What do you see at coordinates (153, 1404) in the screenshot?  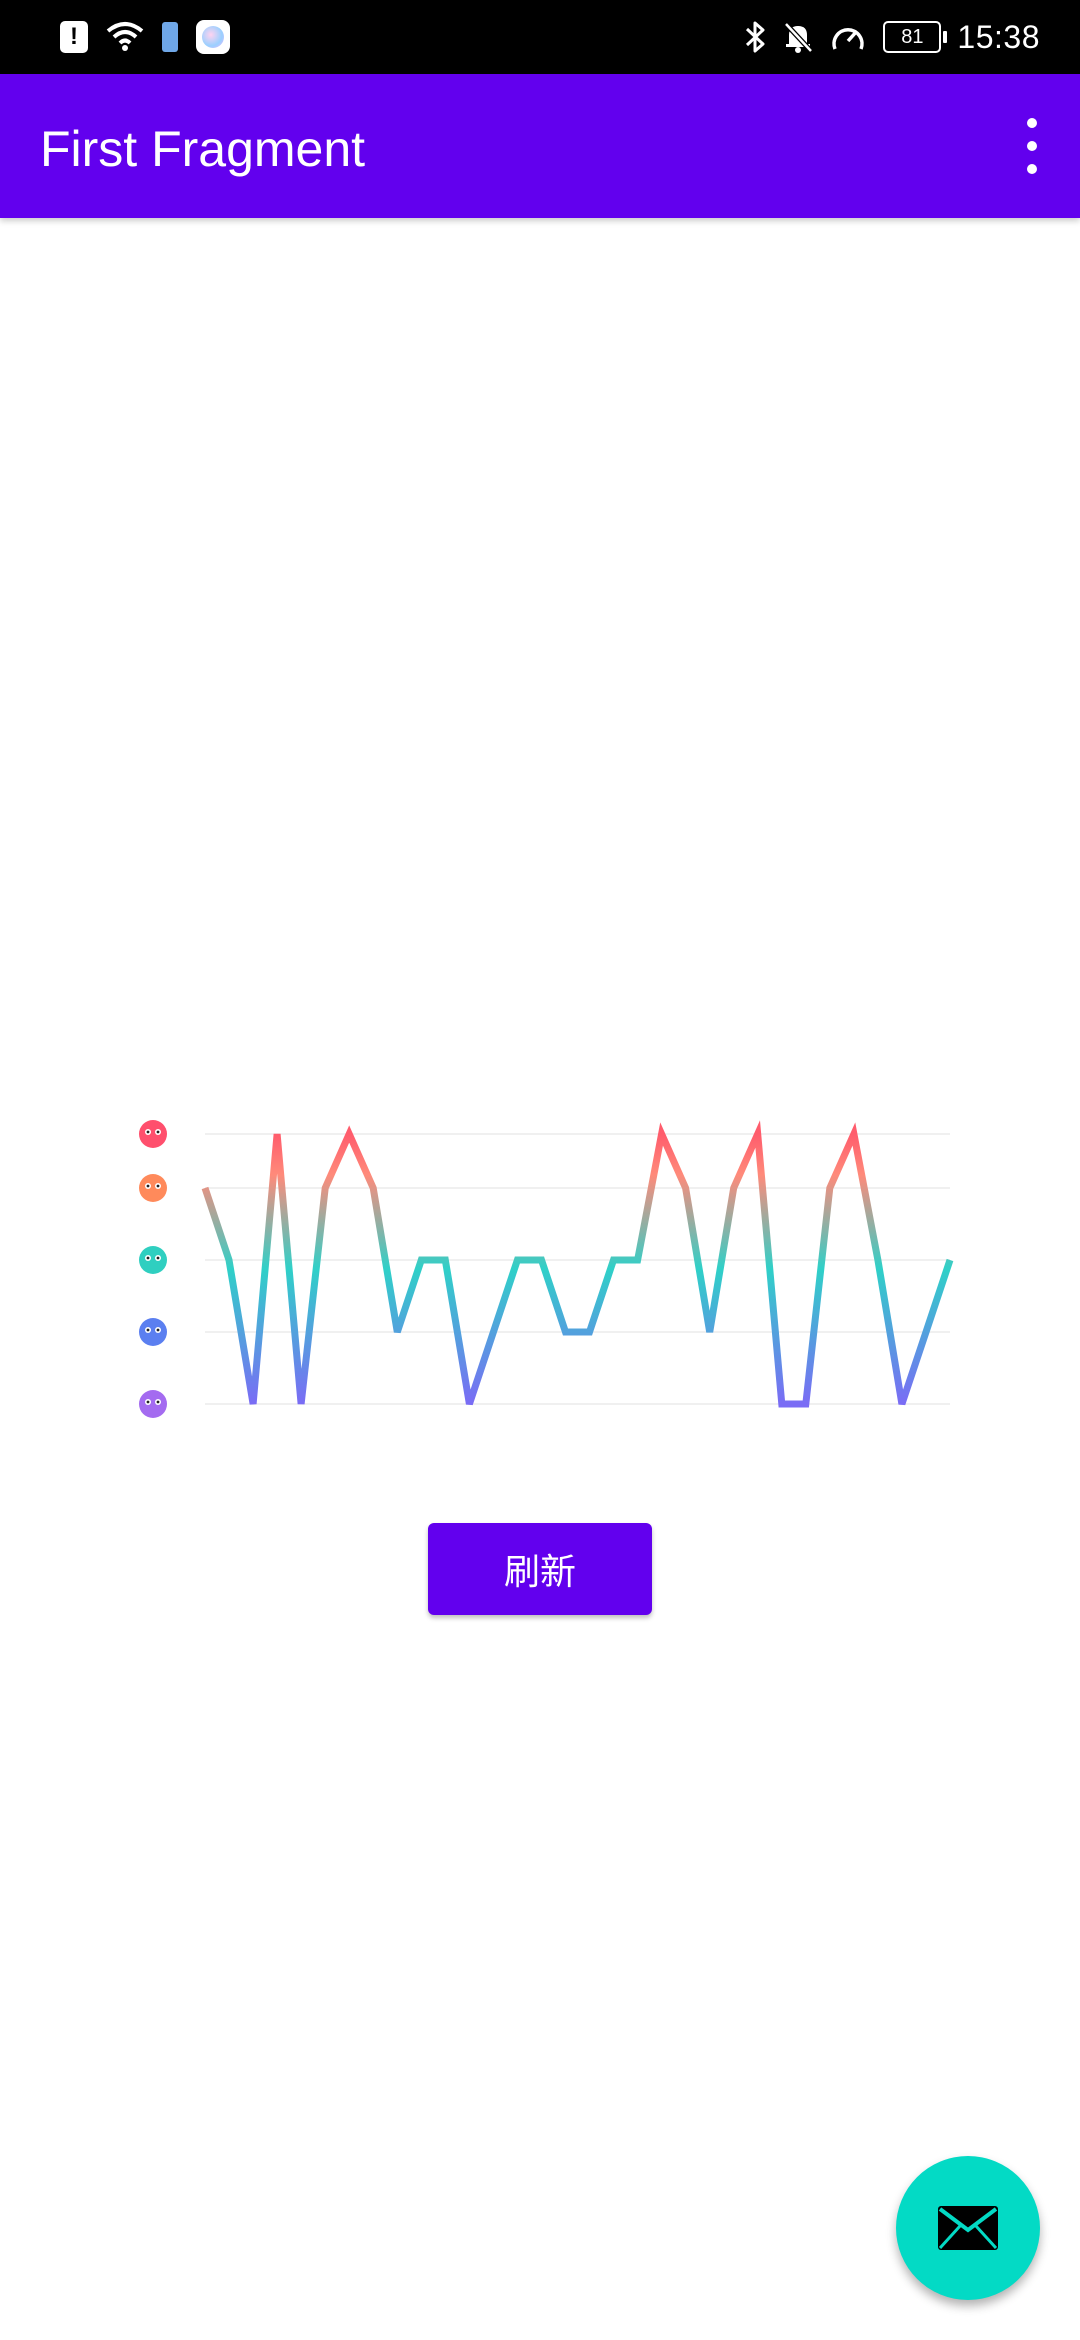 I see `purple-face-icon` at bounding box center [153, 1404].